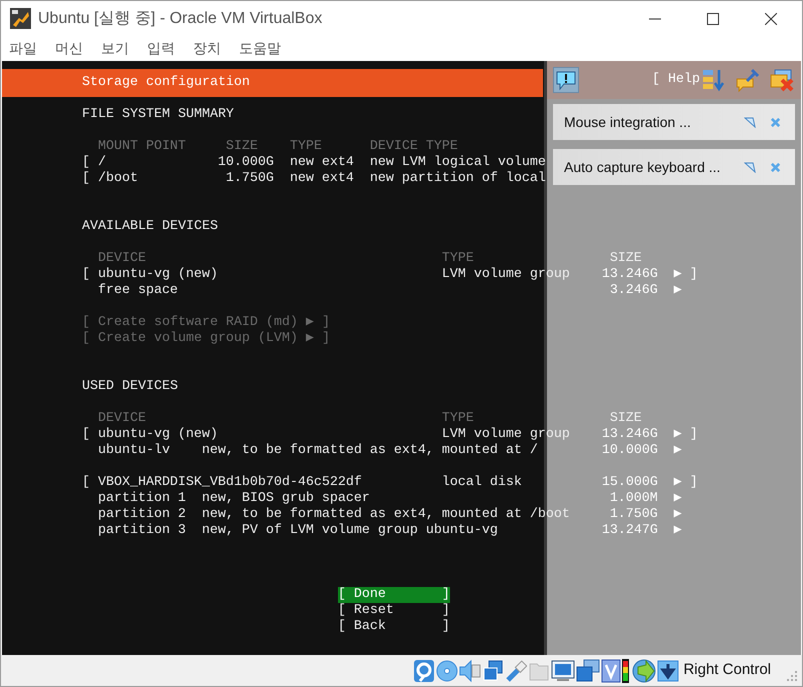 This screenshot has height=687, width=803. I want to click on screen-title: Storage configuration, so click(166, 83).